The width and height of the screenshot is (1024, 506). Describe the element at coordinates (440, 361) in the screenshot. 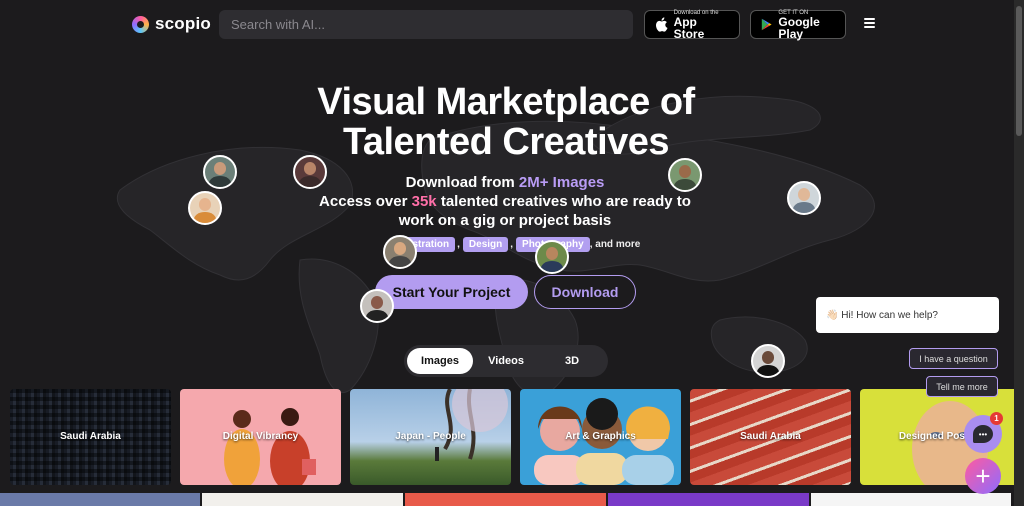

I see `tab-images: Images` at that location.